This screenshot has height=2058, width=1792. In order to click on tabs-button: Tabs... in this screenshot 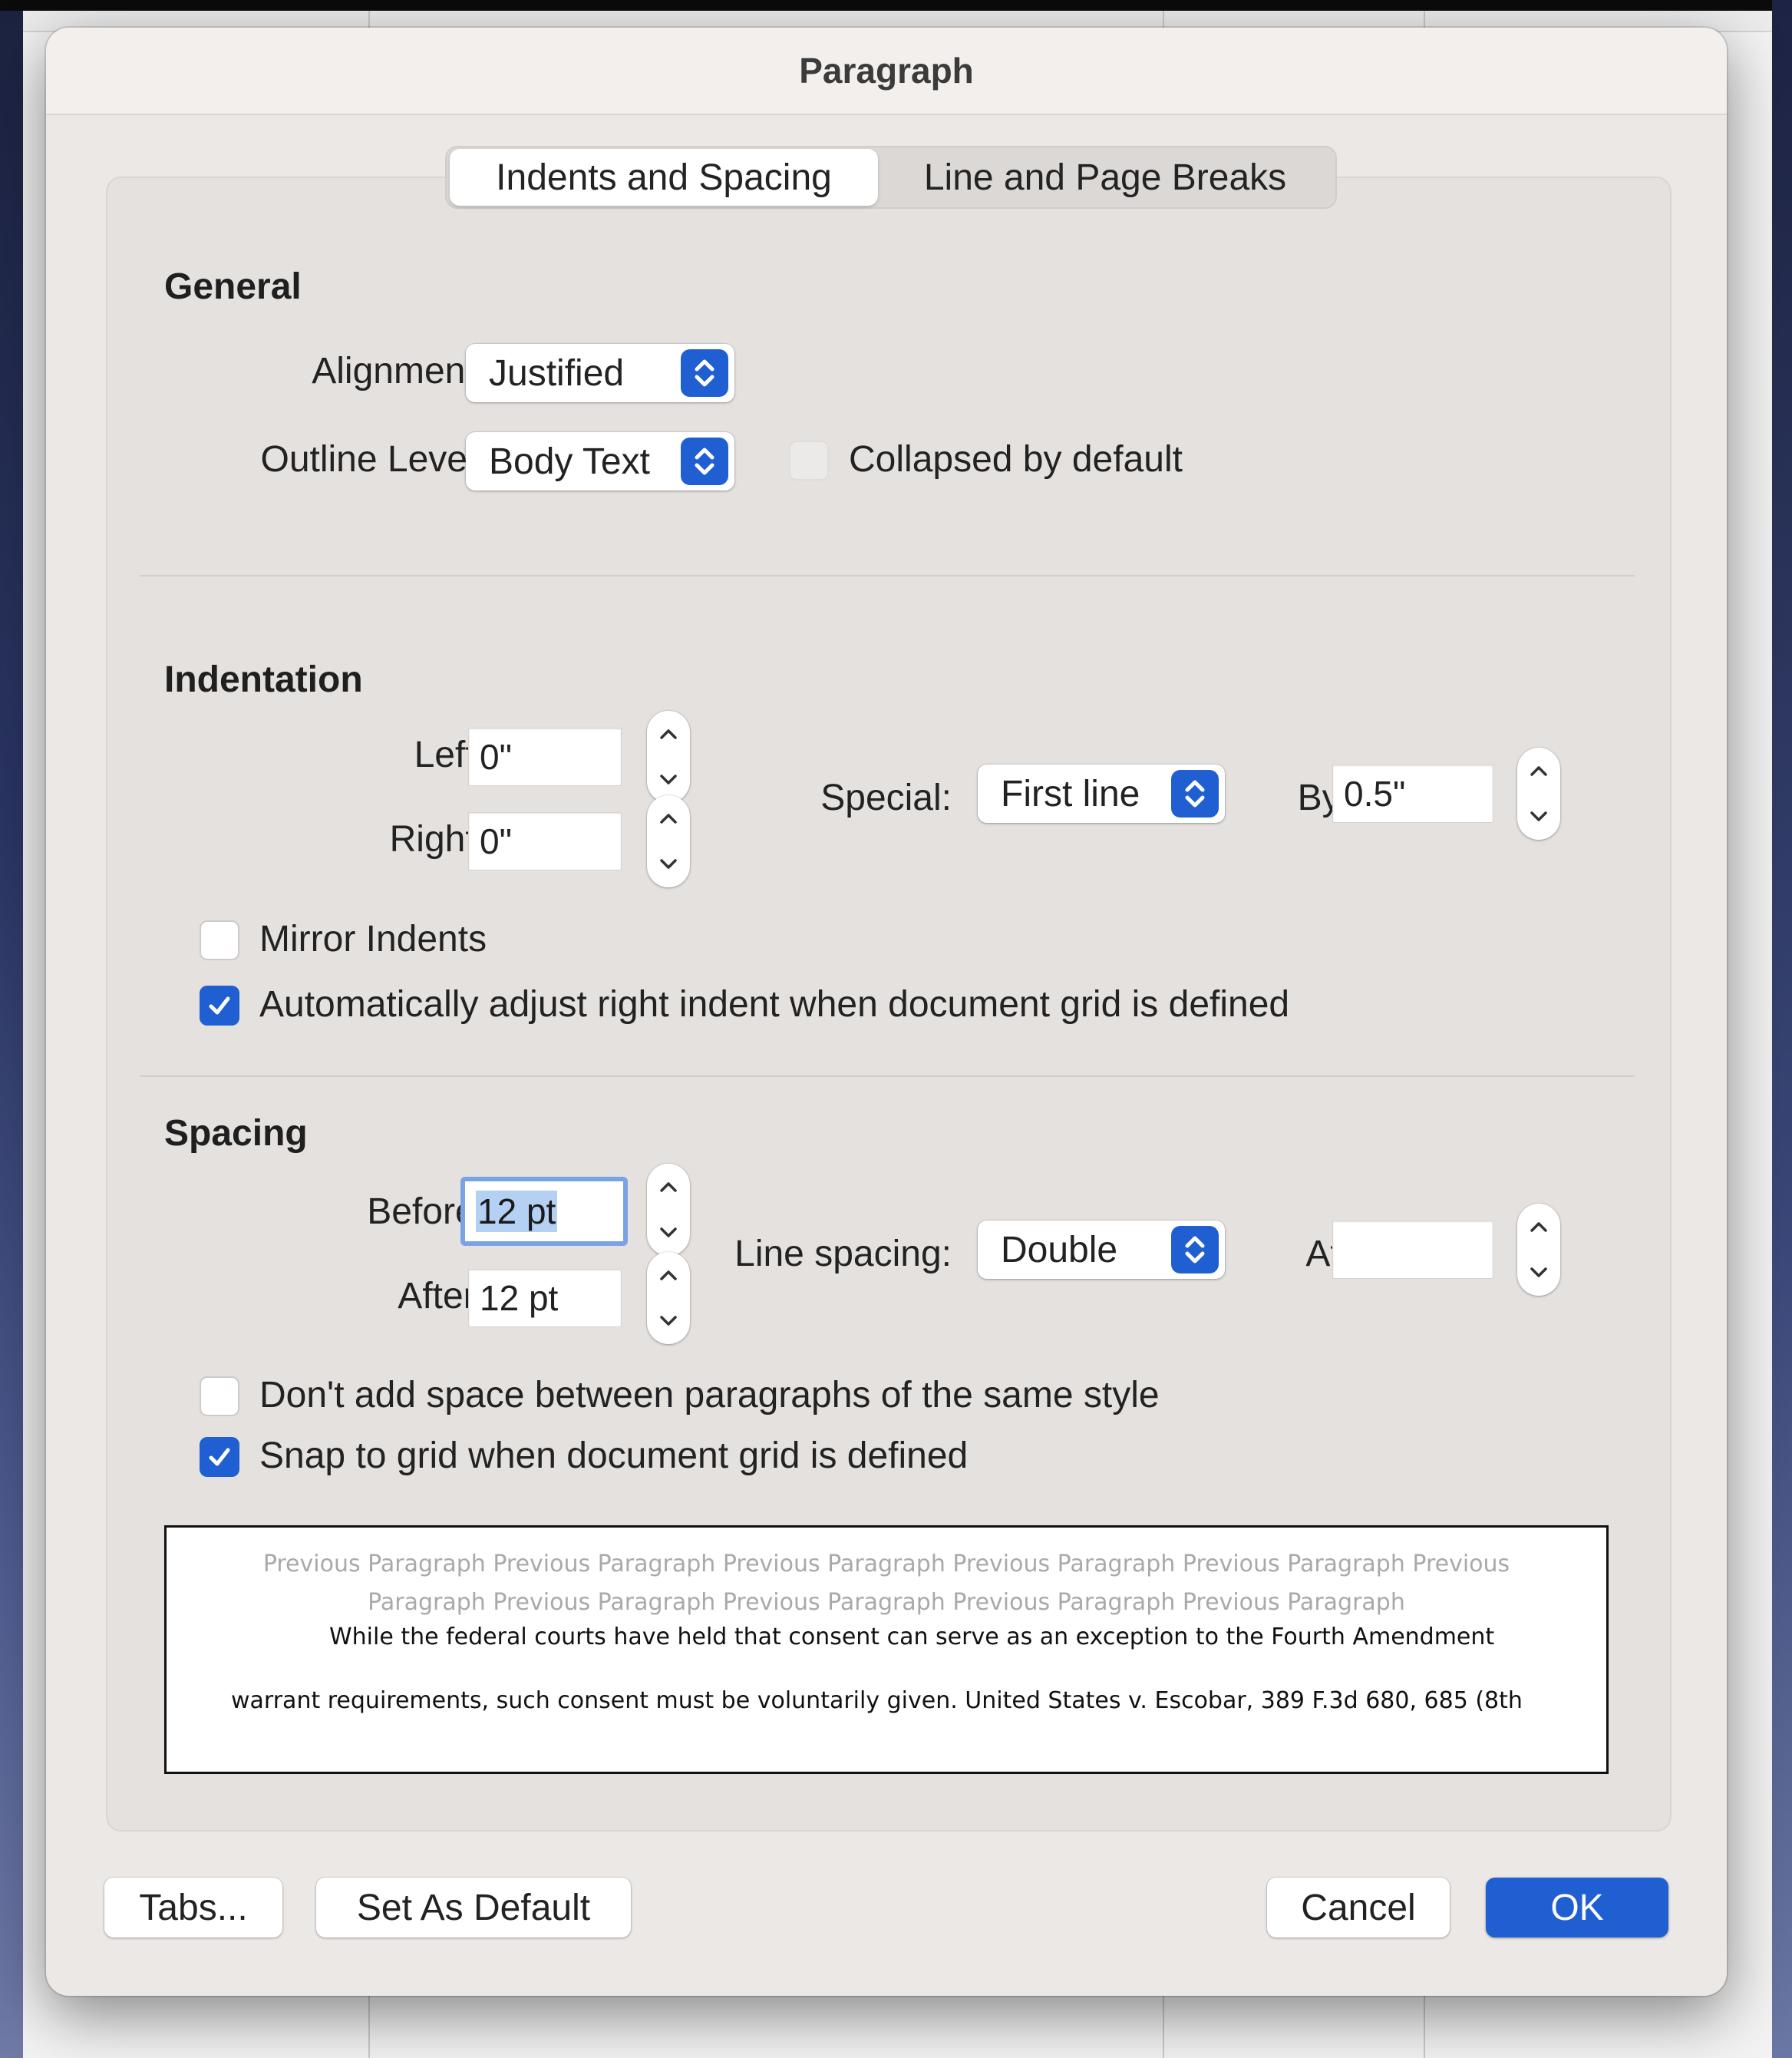, I will do `click(193, 1907)`.